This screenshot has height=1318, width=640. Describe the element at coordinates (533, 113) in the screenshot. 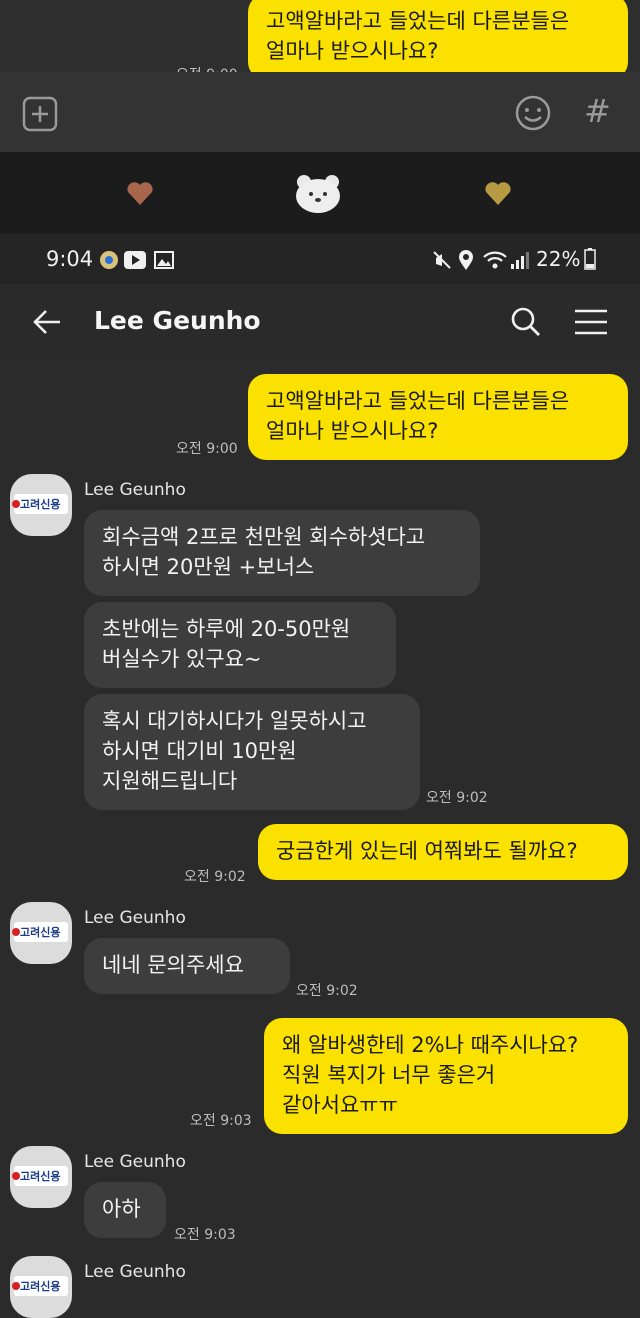

I see `smiley-icon` at that location.